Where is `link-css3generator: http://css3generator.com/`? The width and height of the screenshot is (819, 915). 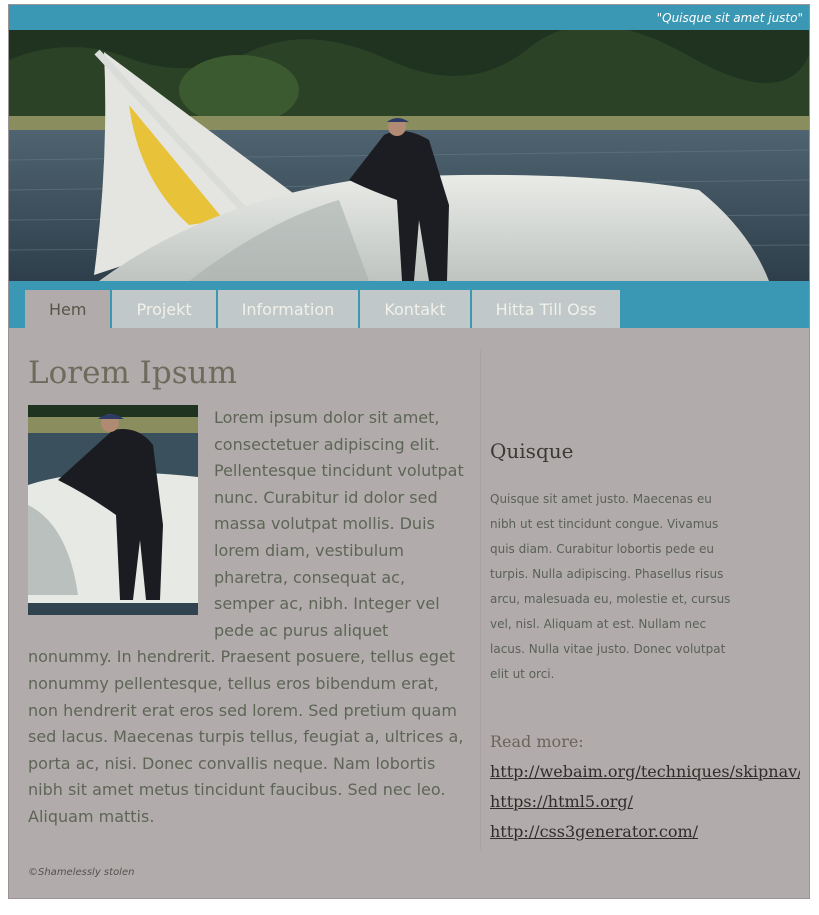 link-css3generator: http://css3generator.com/ is located at coordinates (645, 832).